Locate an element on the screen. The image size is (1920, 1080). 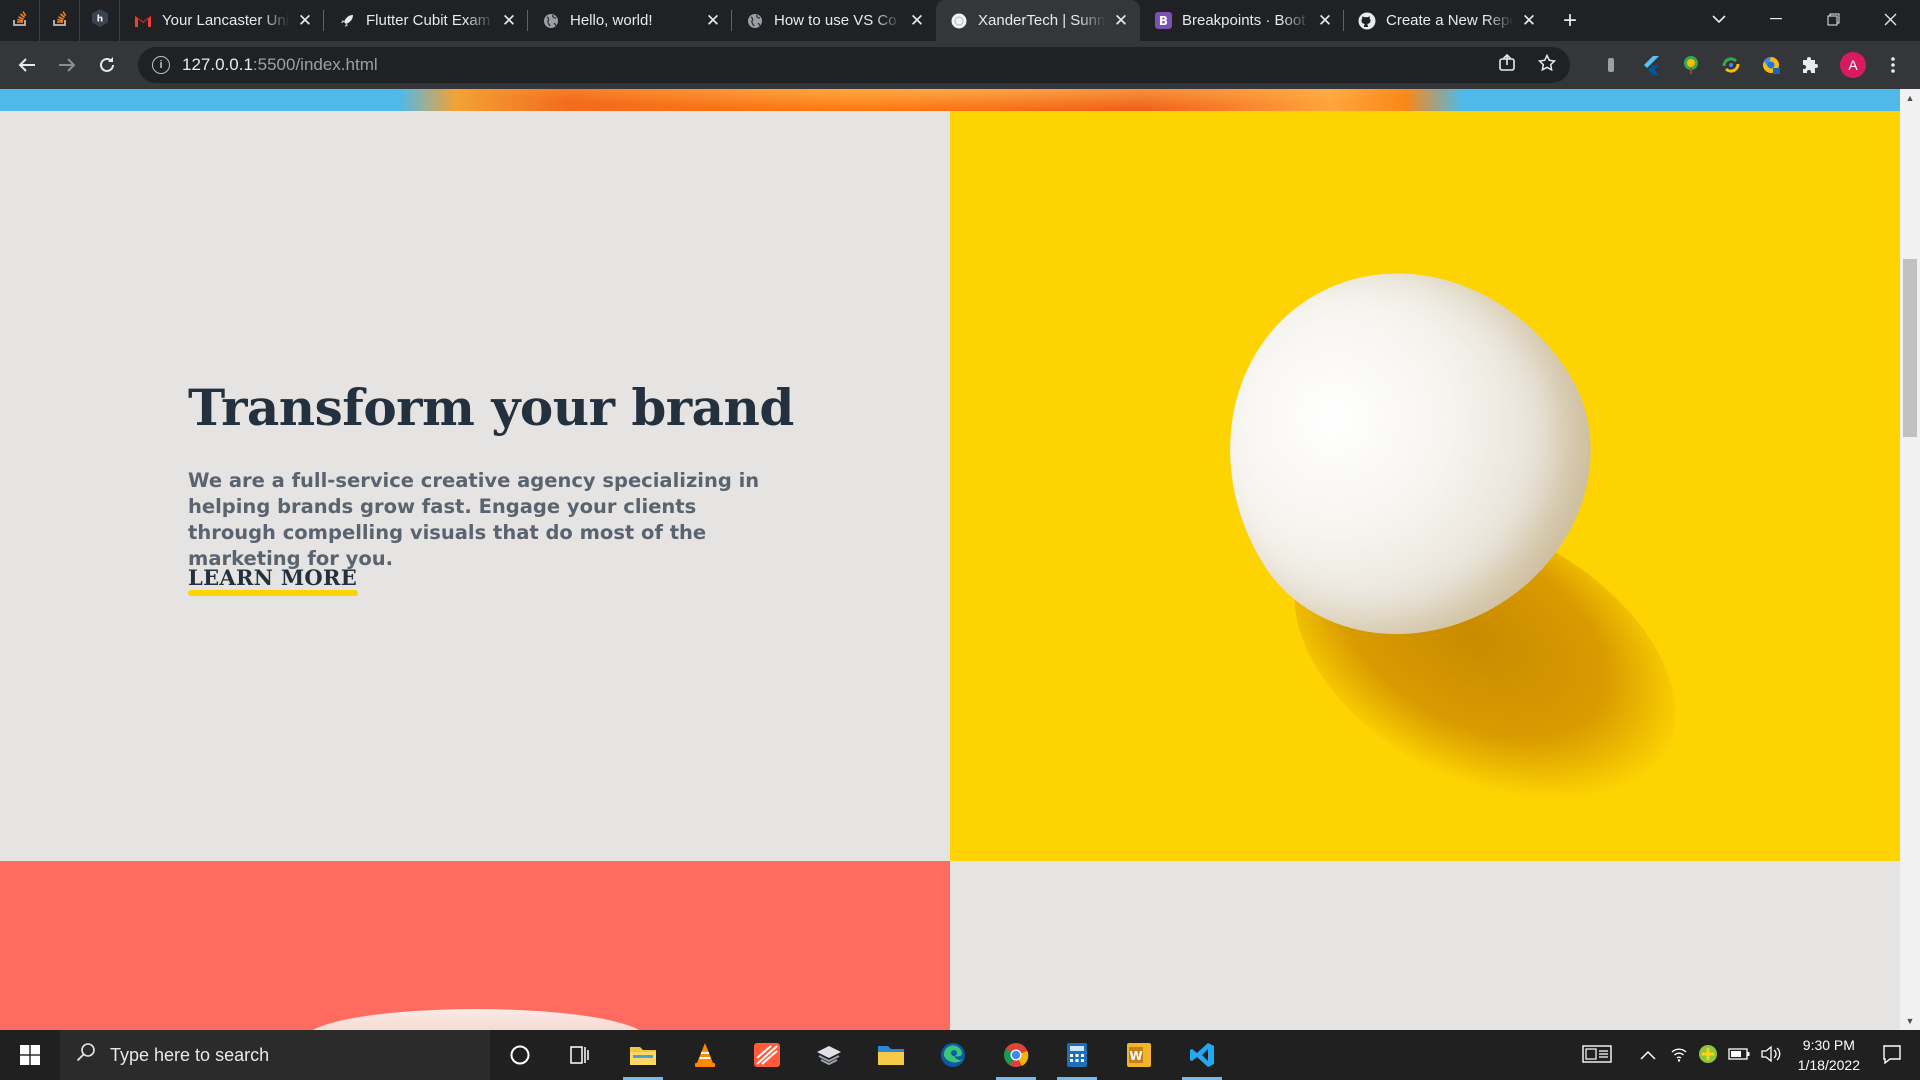
search-placeholder: Type here to search is located at coordinates (190, 1054).